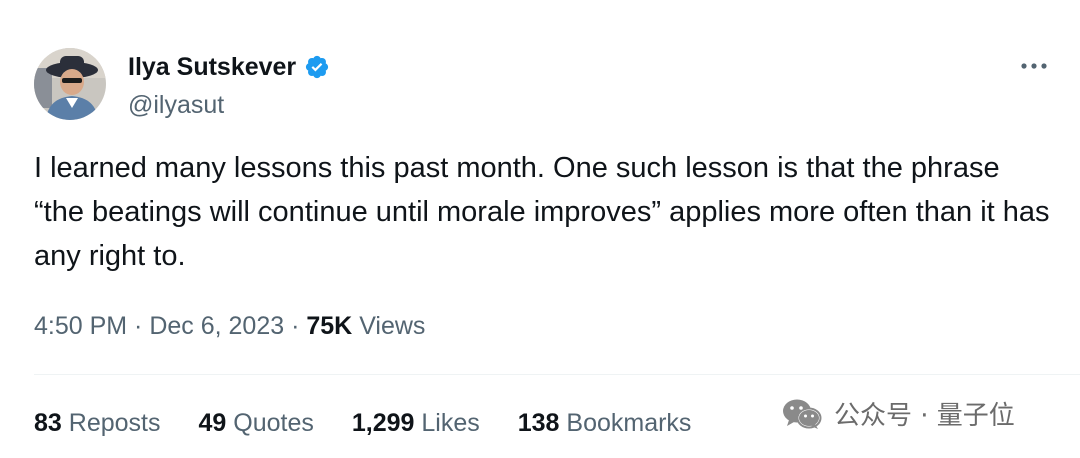 The height and width of the screenshot is (458, 1080). What do you see at coordinates (557, 374) in the screenshot?
I see `divider` at bounding box center [557, 374].